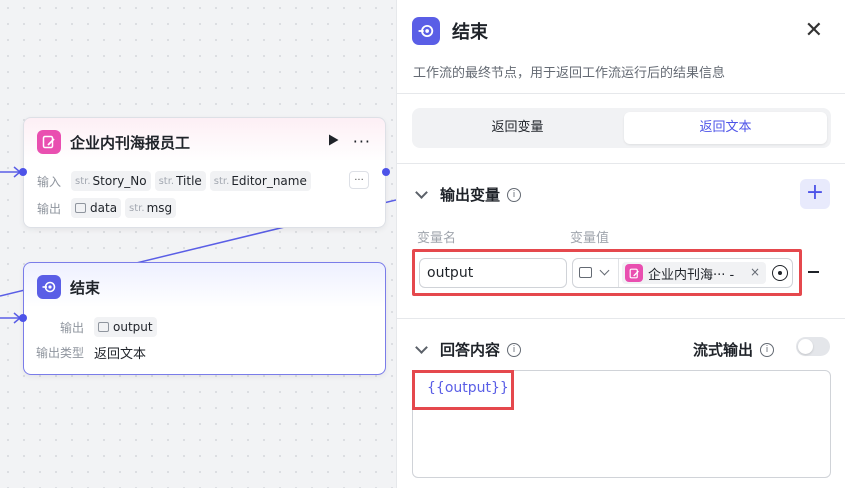  I want to click on end-input-port, so click(23, 318).